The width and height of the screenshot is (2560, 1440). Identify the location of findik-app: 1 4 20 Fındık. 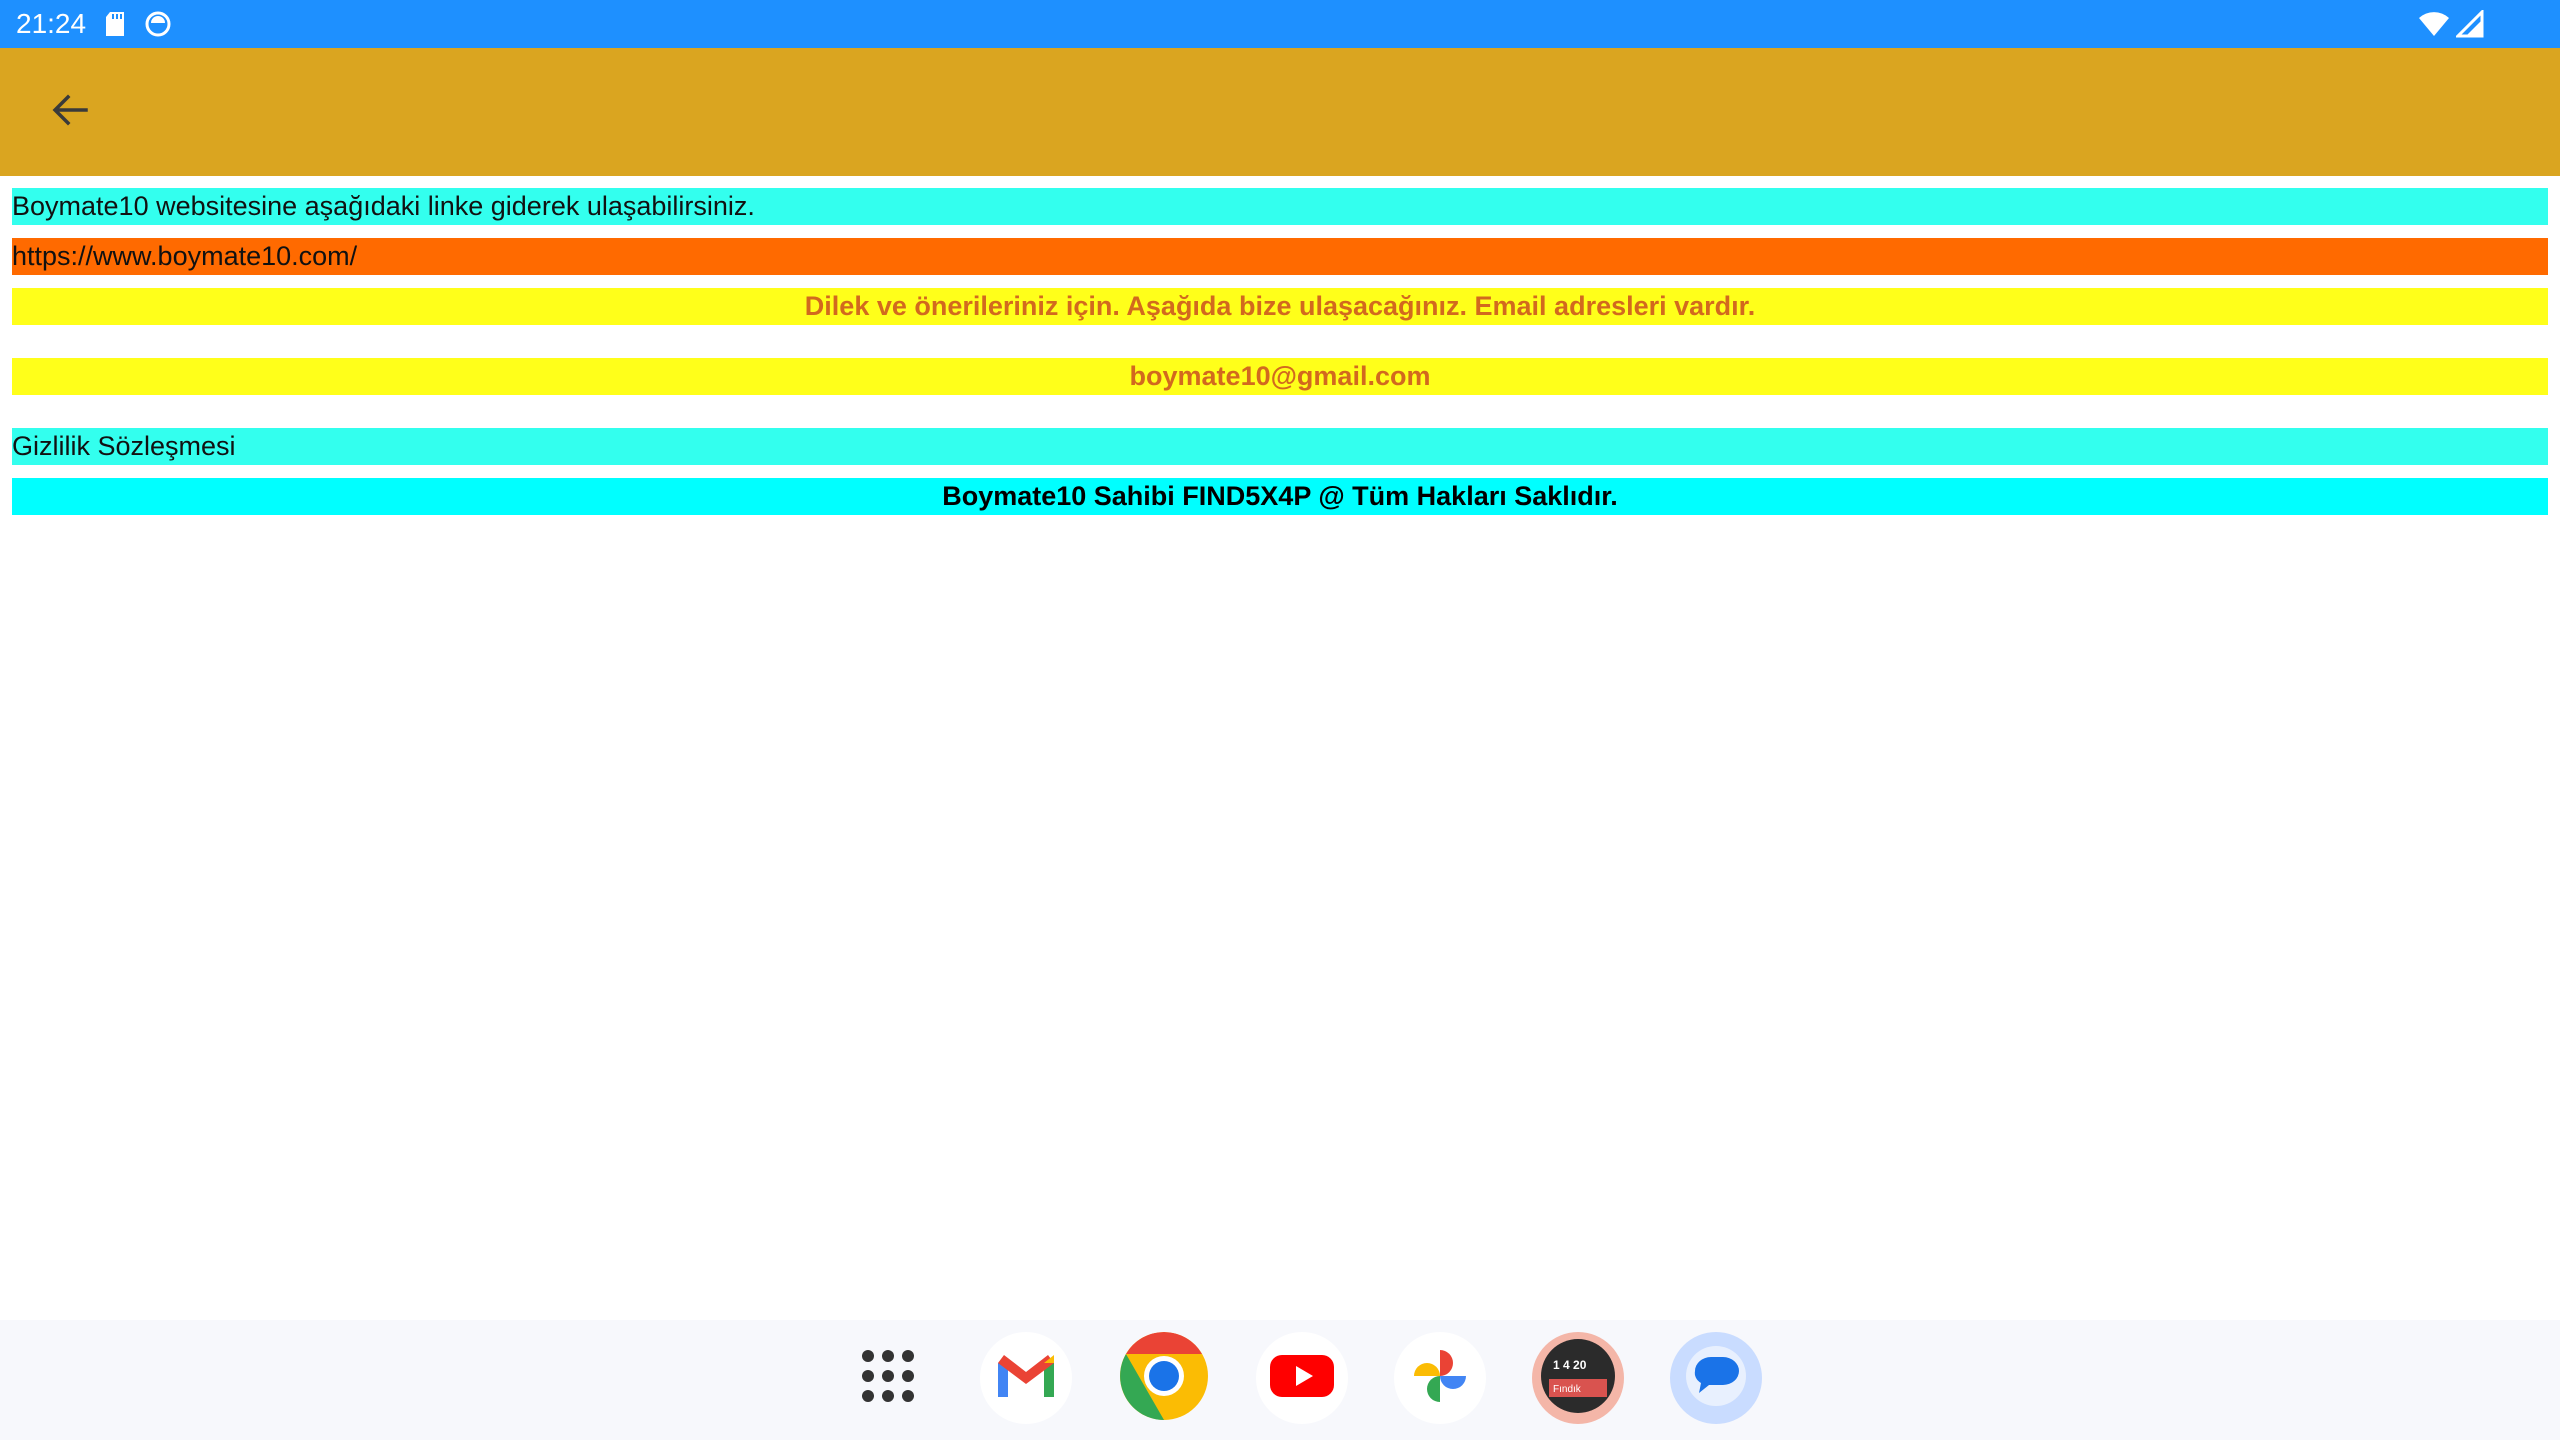
(1578, 1378).